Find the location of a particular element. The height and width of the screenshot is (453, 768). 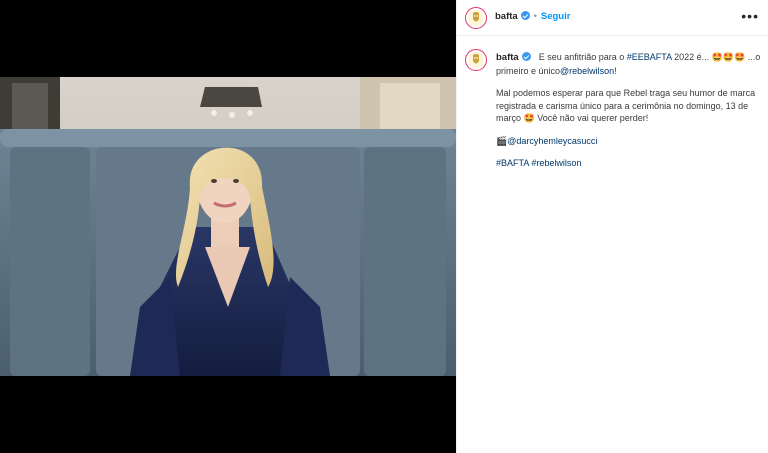

author-avatar is located at coordinates (476, 18).